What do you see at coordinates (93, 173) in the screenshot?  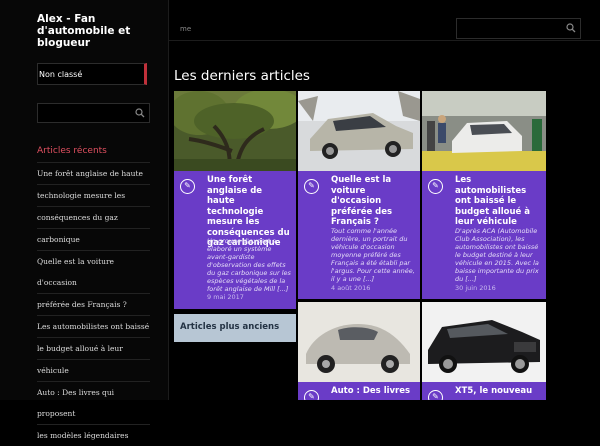 I see `recent-post-link: Une forêt anglaise de haute` at bounding box center [93, 173].